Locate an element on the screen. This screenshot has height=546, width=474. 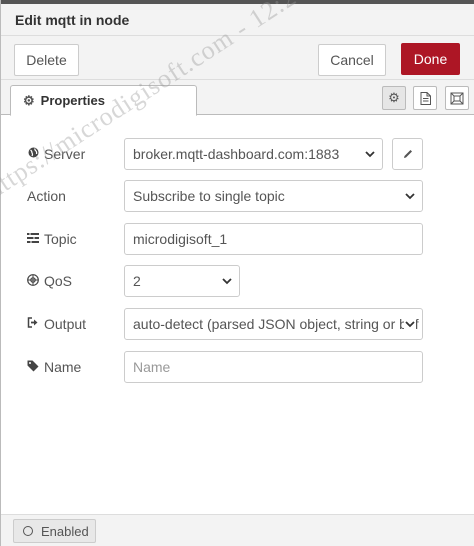
edit-server-button is located at coordinates (407, 154).